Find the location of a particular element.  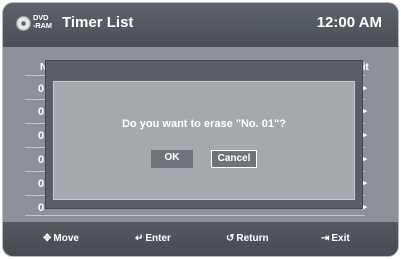

exit-hint: ⇥ Exit is located at coordinates (335, 238).